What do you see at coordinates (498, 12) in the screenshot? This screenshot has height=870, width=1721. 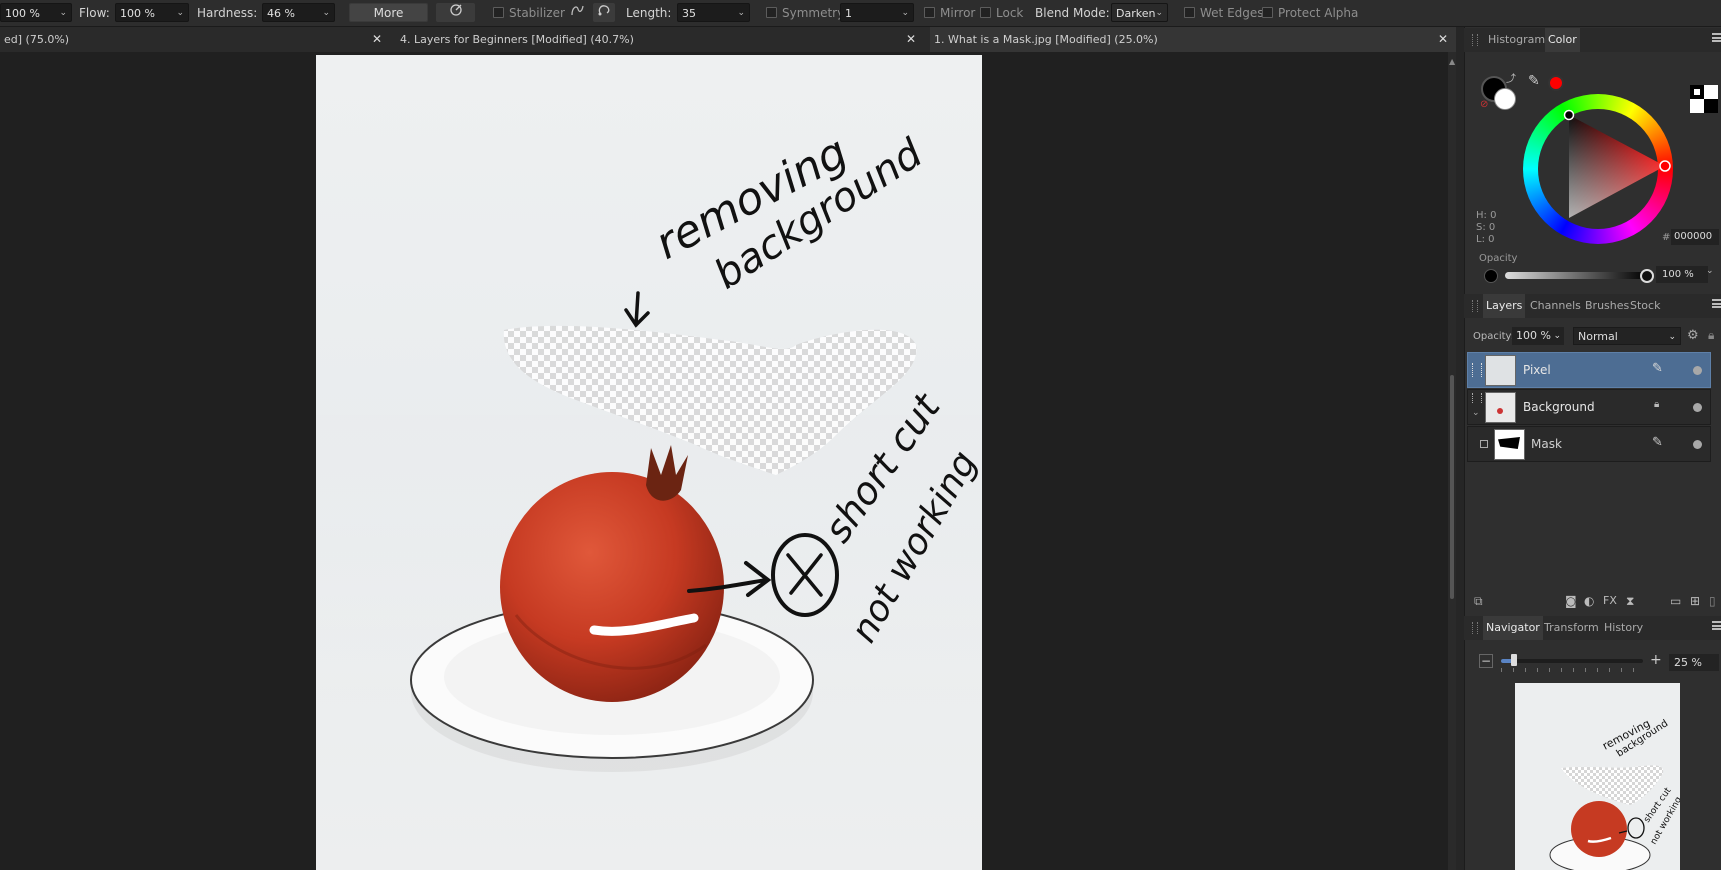 I see `stabilizer-checkbox` at bounding box center [498, 12].